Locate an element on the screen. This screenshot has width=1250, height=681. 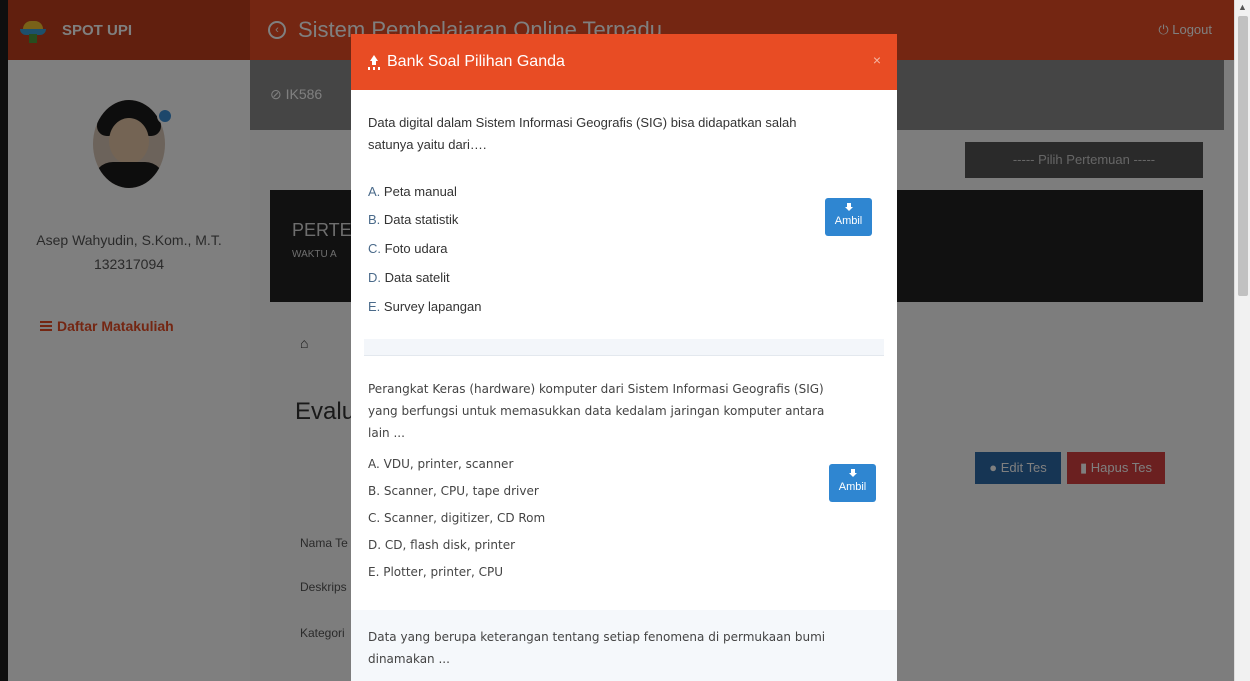
close-icon: × is located at coordinates (877, 60).